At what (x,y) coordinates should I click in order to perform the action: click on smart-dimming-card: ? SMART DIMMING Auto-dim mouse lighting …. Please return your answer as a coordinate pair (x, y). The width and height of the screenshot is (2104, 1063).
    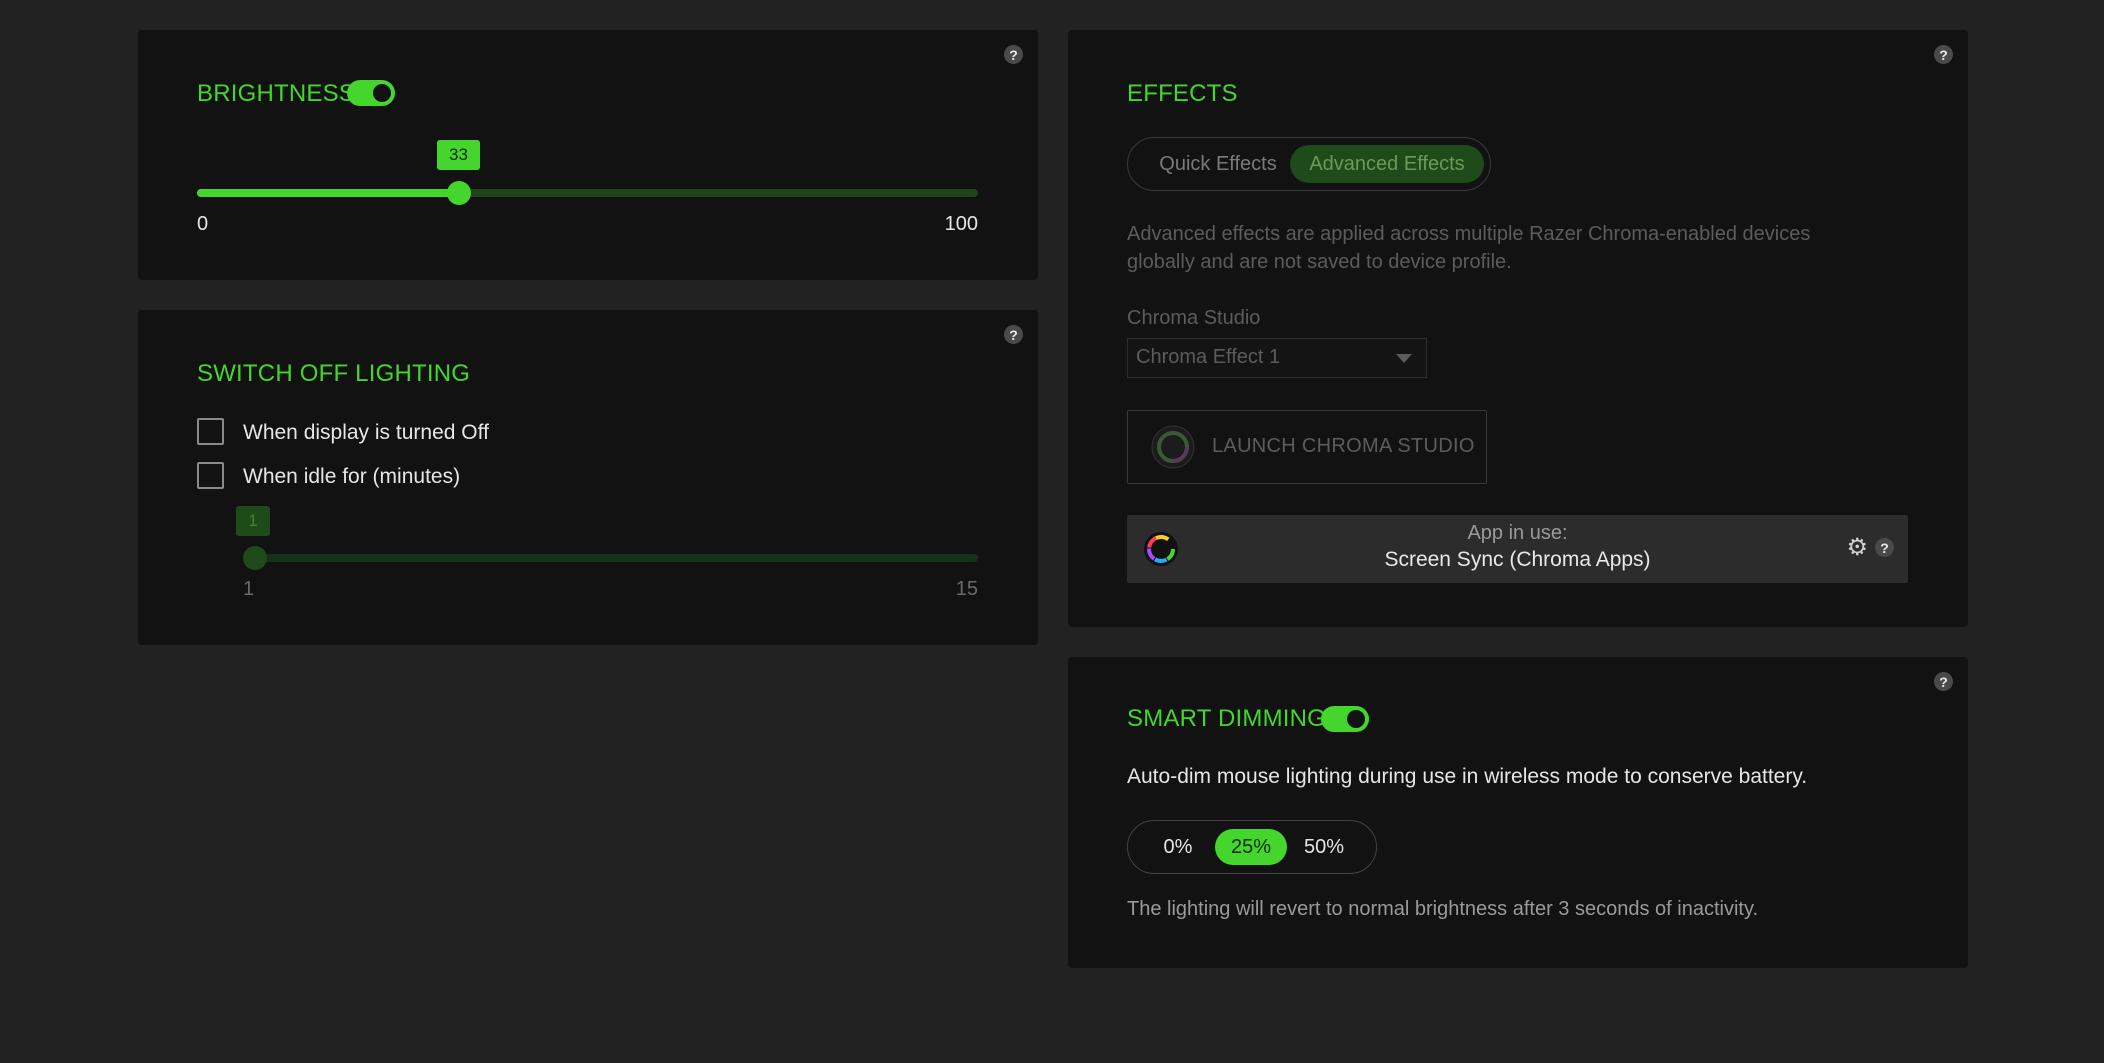
    Looking at the image, I should click on (1518, 812).